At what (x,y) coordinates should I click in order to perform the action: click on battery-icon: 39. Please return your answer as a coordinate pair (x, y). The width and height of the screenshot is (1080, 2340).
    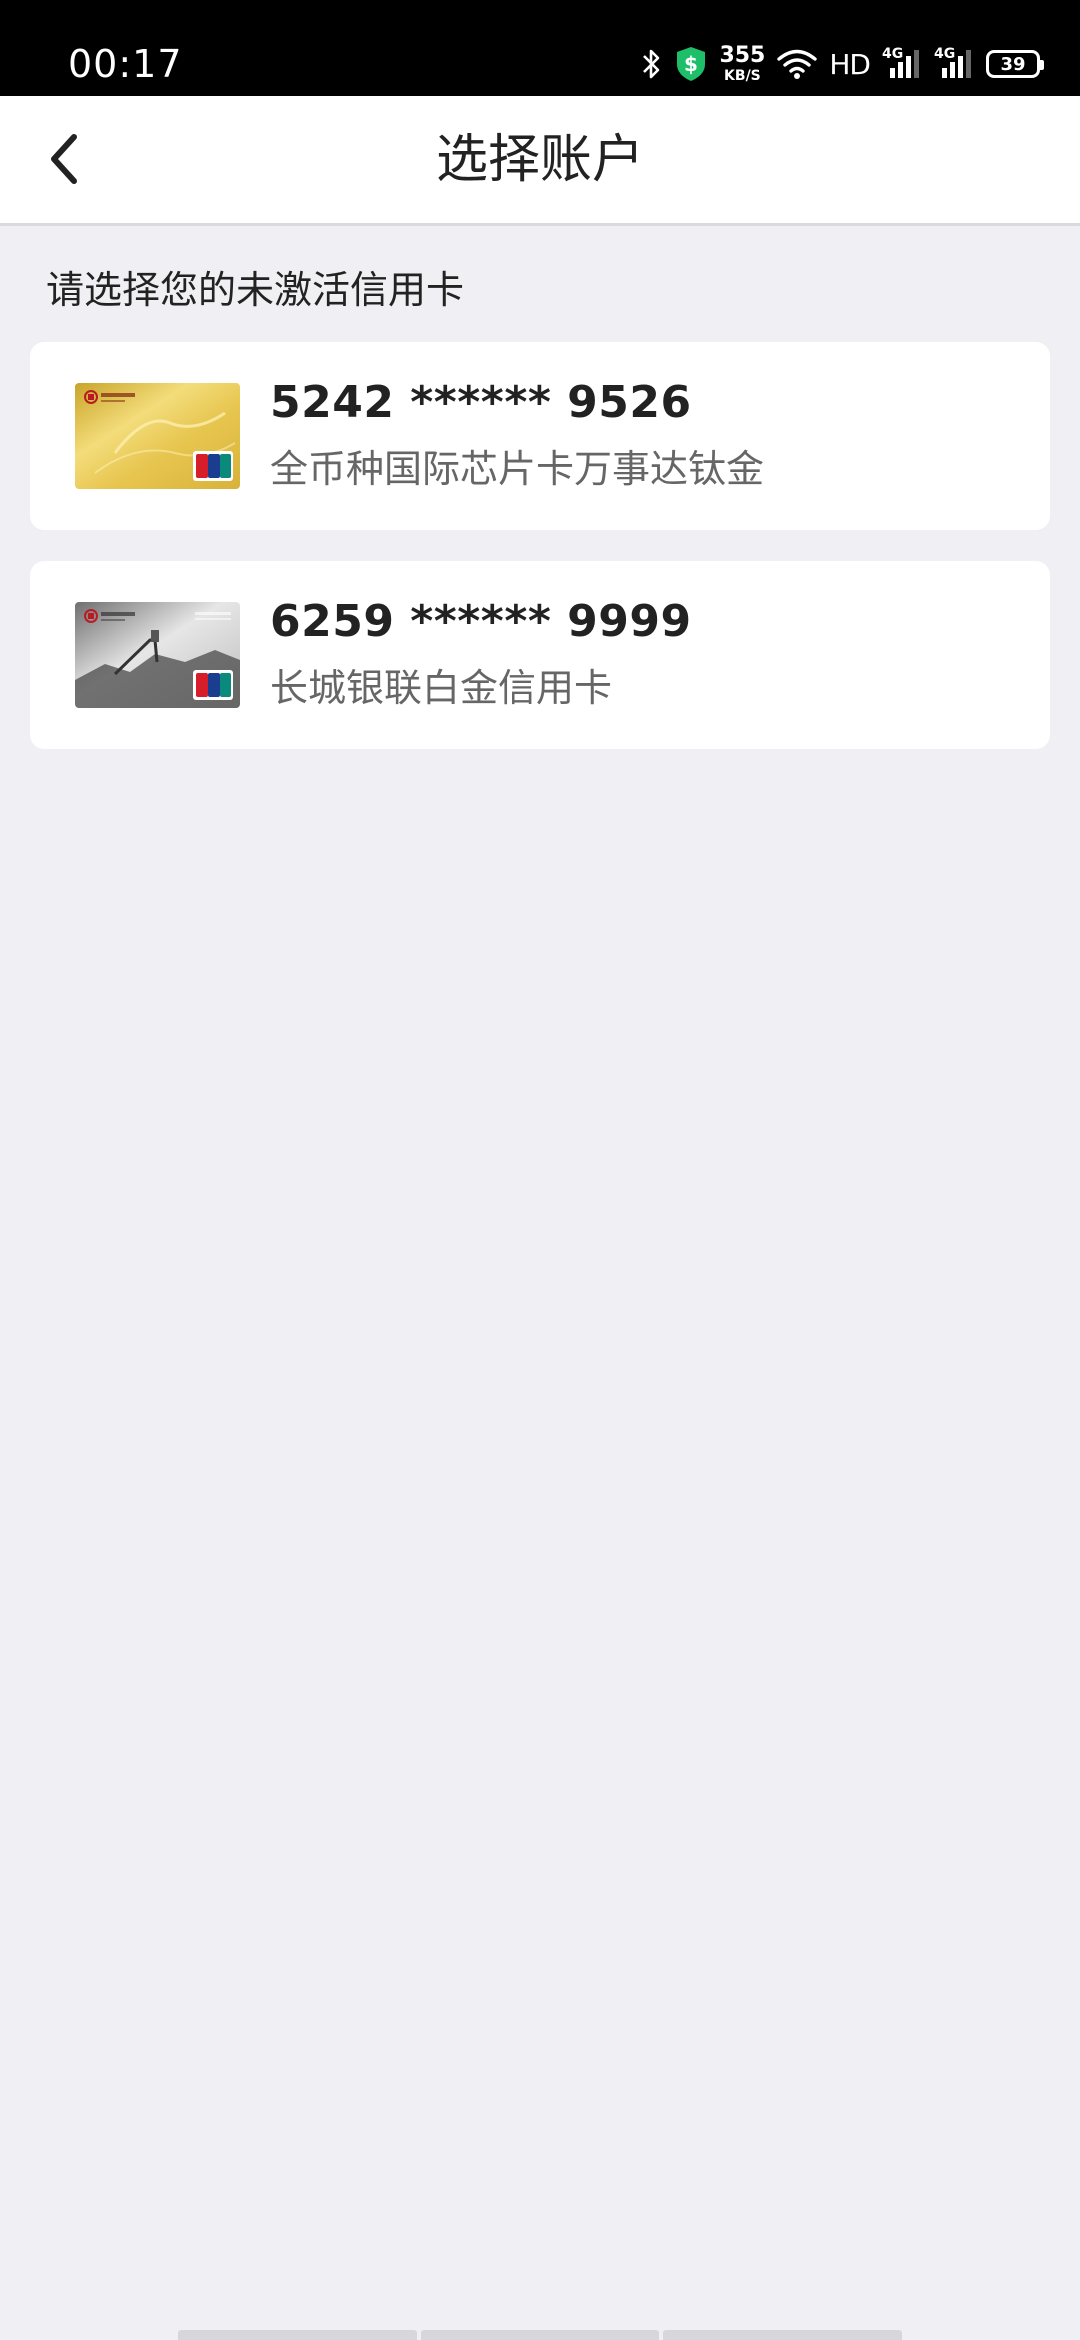
    Looking at the image, I should click on (1015, 64).